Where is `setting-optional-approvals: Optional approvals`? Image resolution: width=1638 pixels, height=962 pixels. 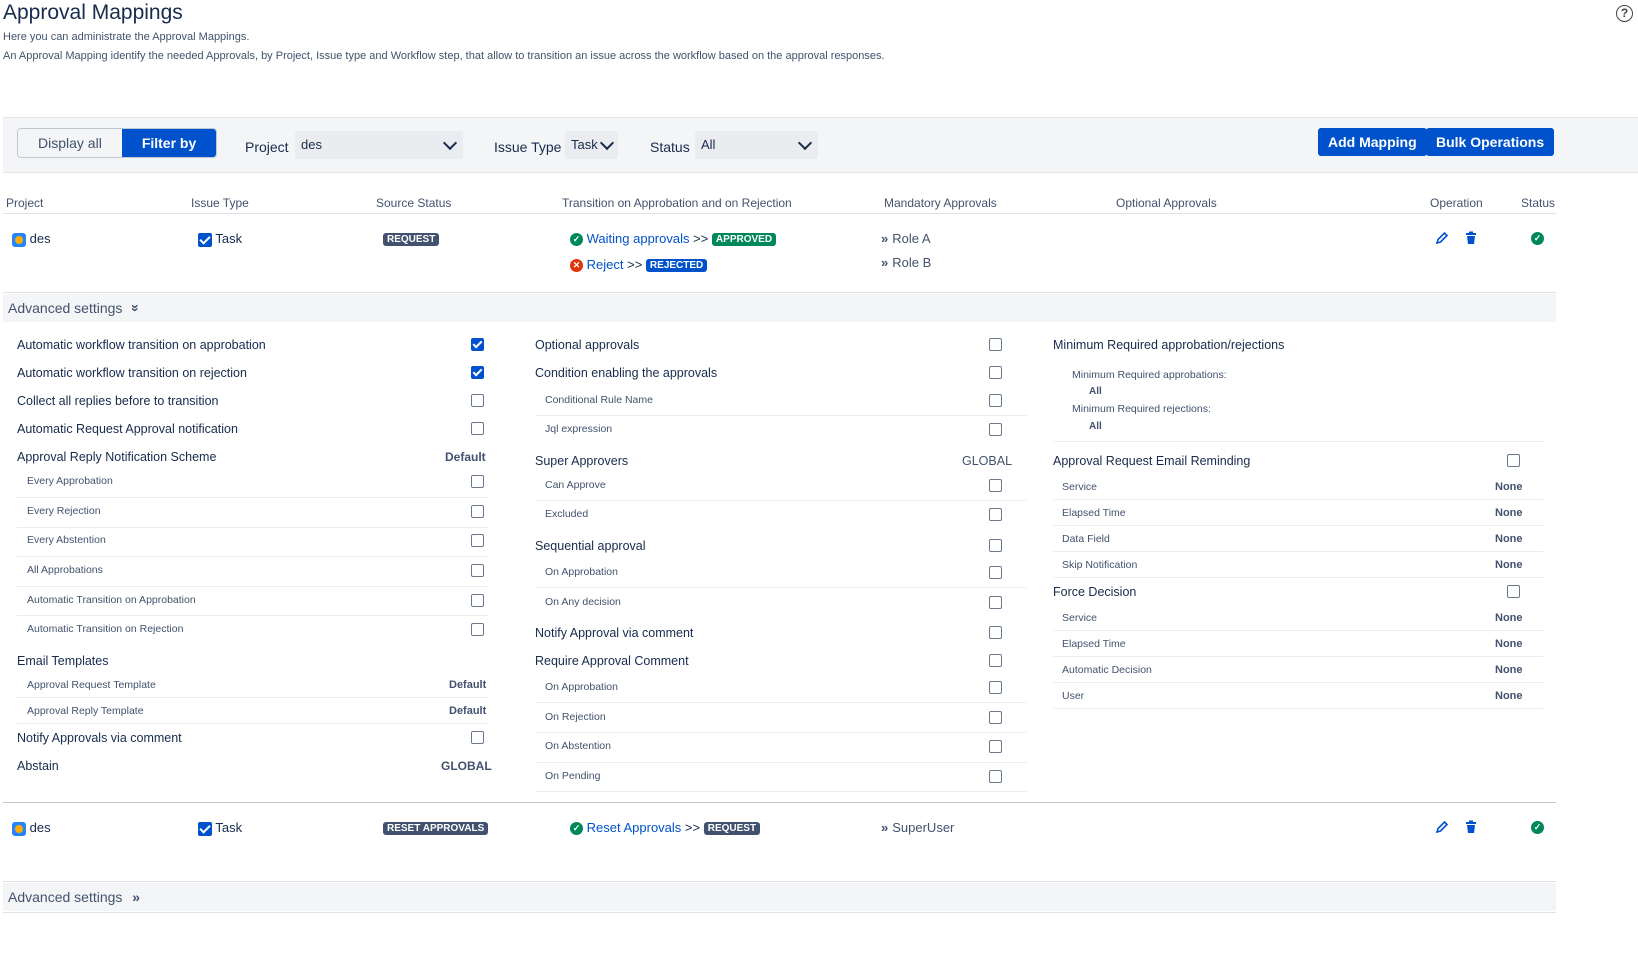 setting-optional-approvals: Optional approvals is located at coordinates (587, 345).